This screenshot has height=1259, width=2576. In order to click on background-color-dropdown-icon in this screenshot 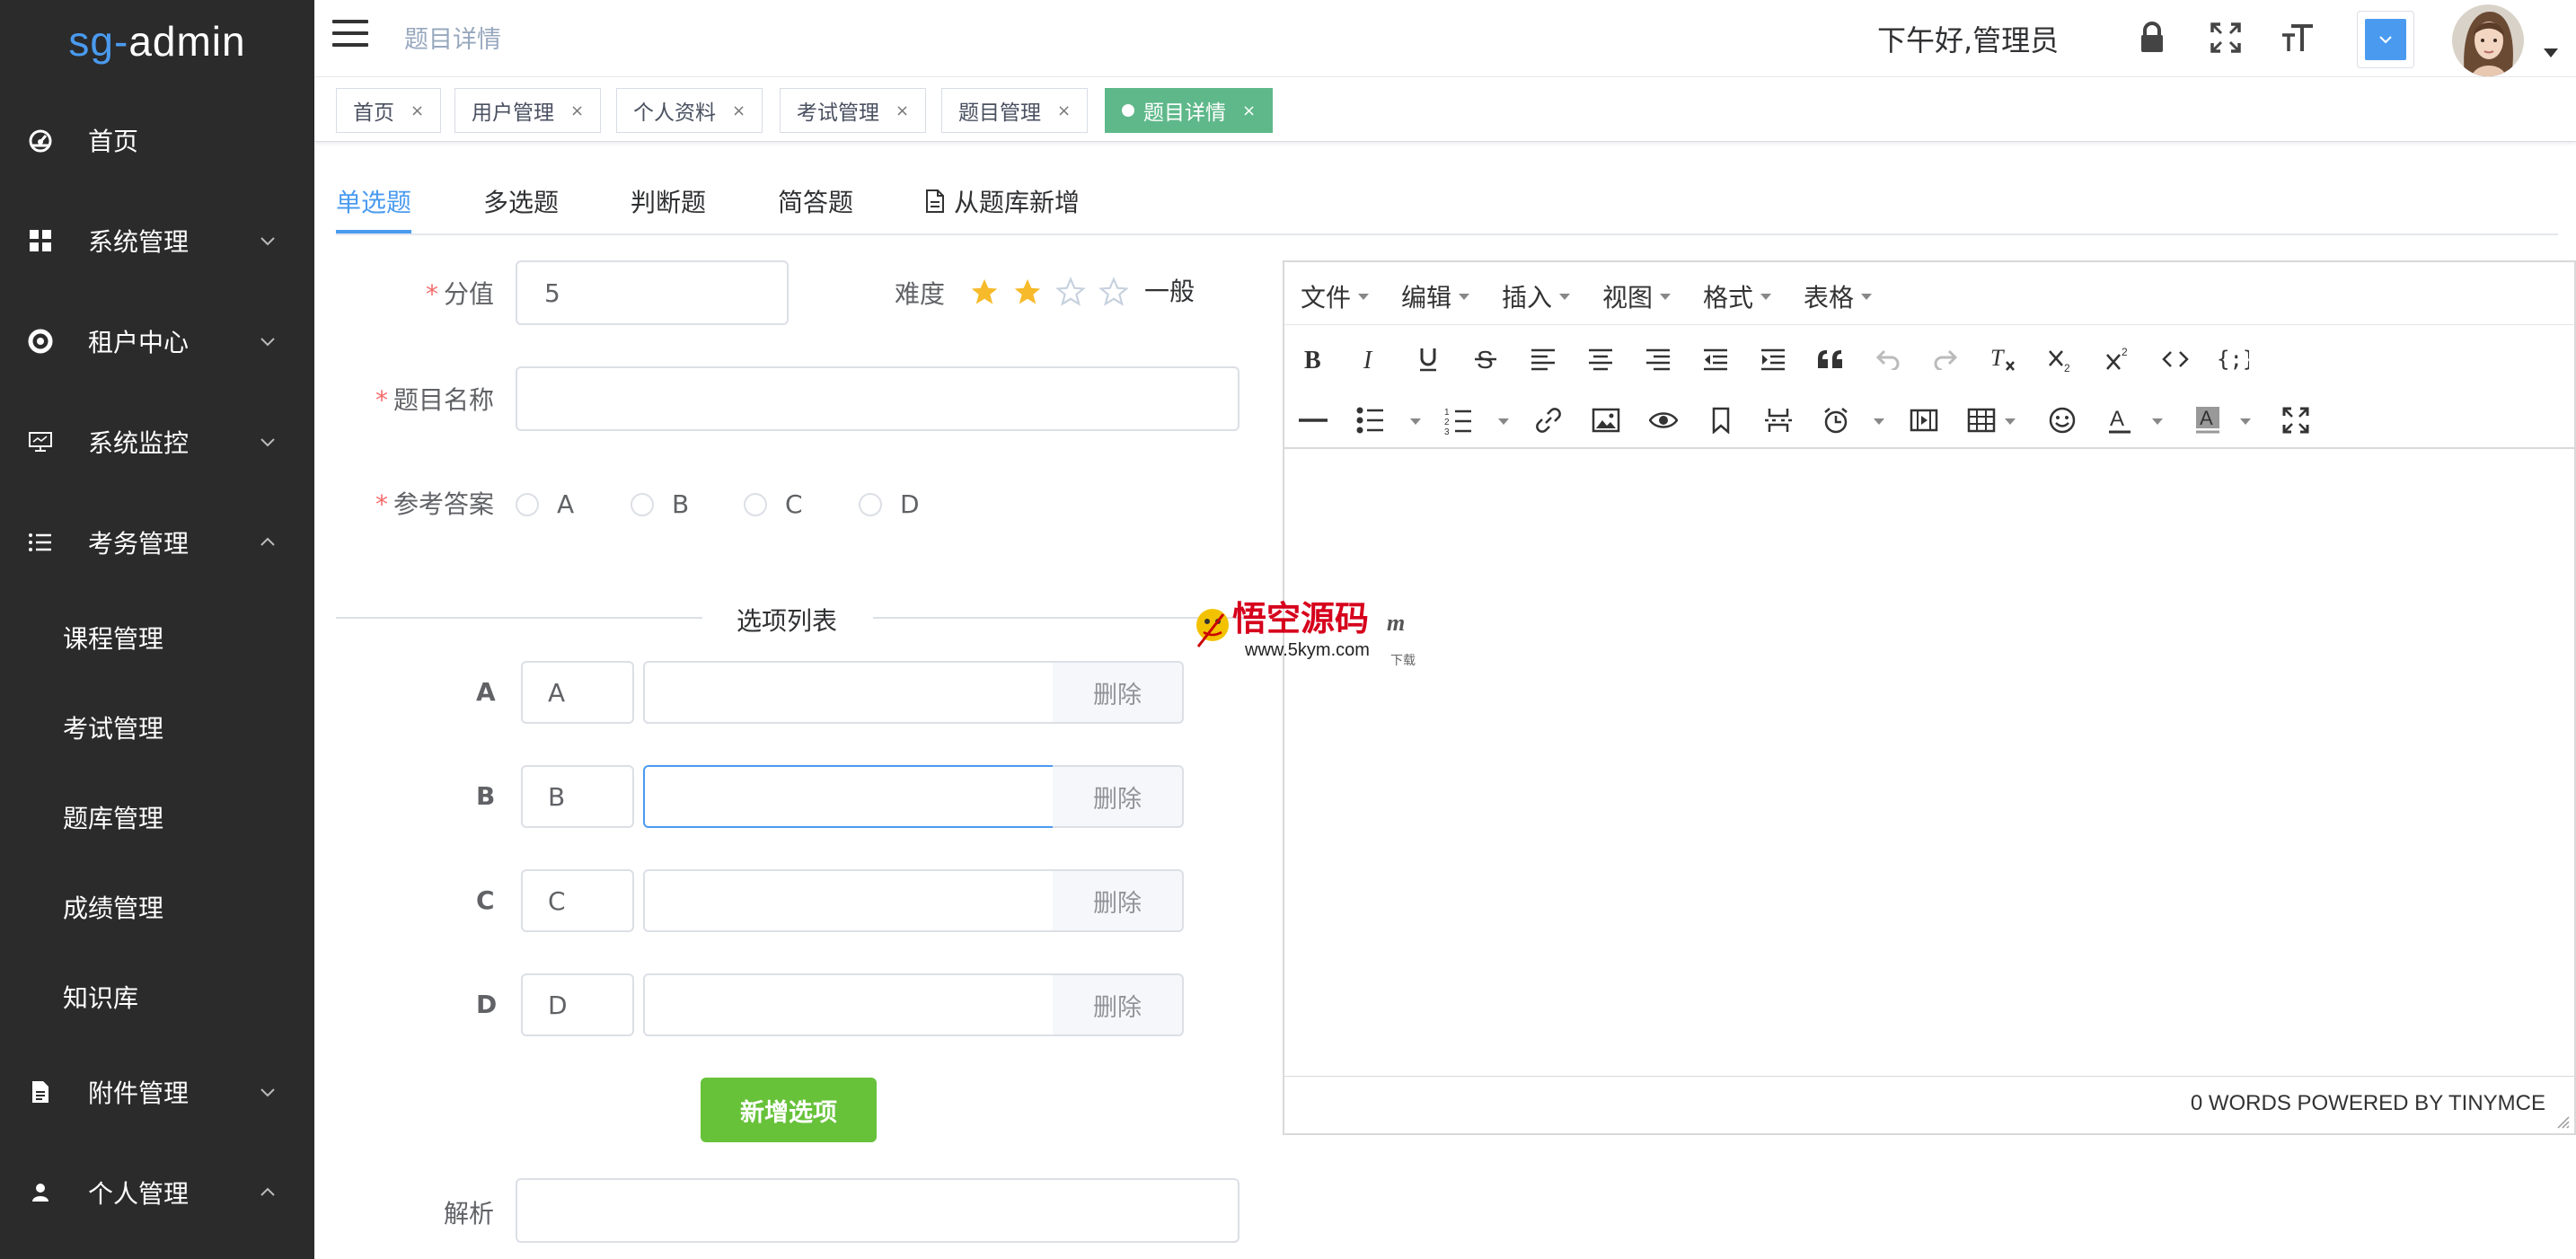, I will do `click(2245, 421)`.